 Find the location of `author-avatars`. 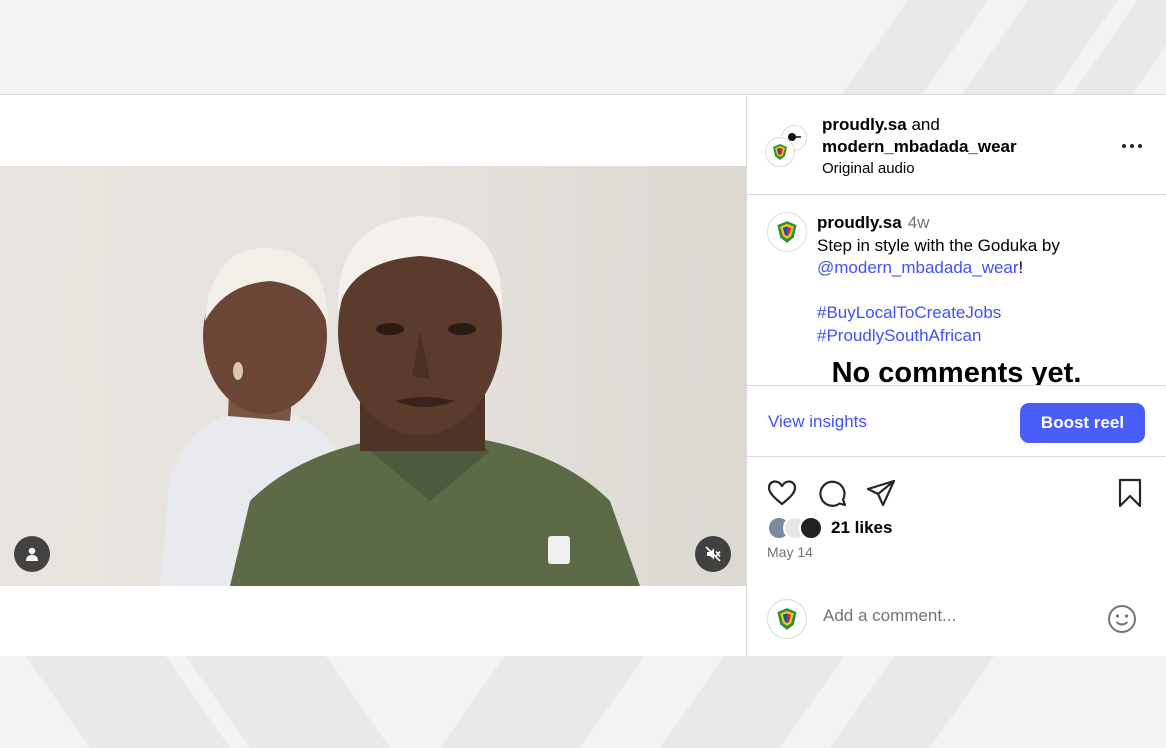

author-avatars is located at coordinates (787, 147).